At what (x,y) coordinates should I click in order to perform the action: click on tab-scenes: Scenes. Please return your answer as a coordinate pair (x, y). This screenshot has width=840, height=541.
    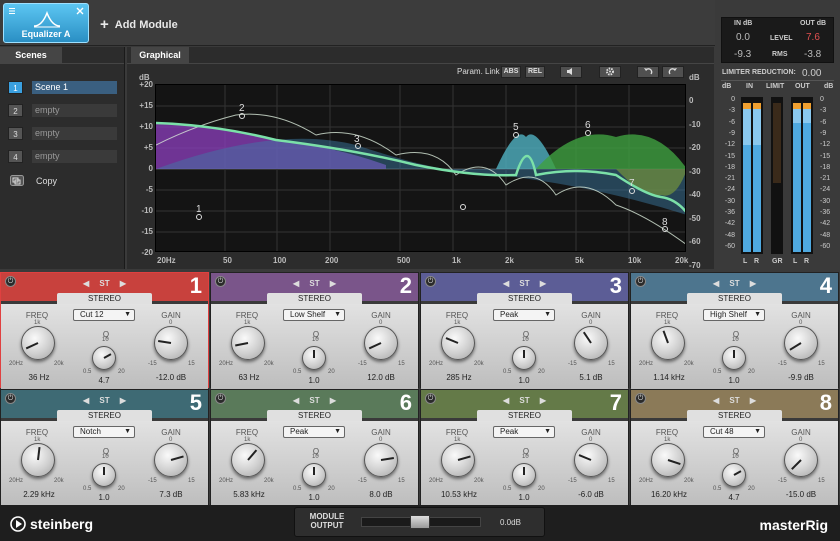
    Looking at the image, I should click on (31, 55).